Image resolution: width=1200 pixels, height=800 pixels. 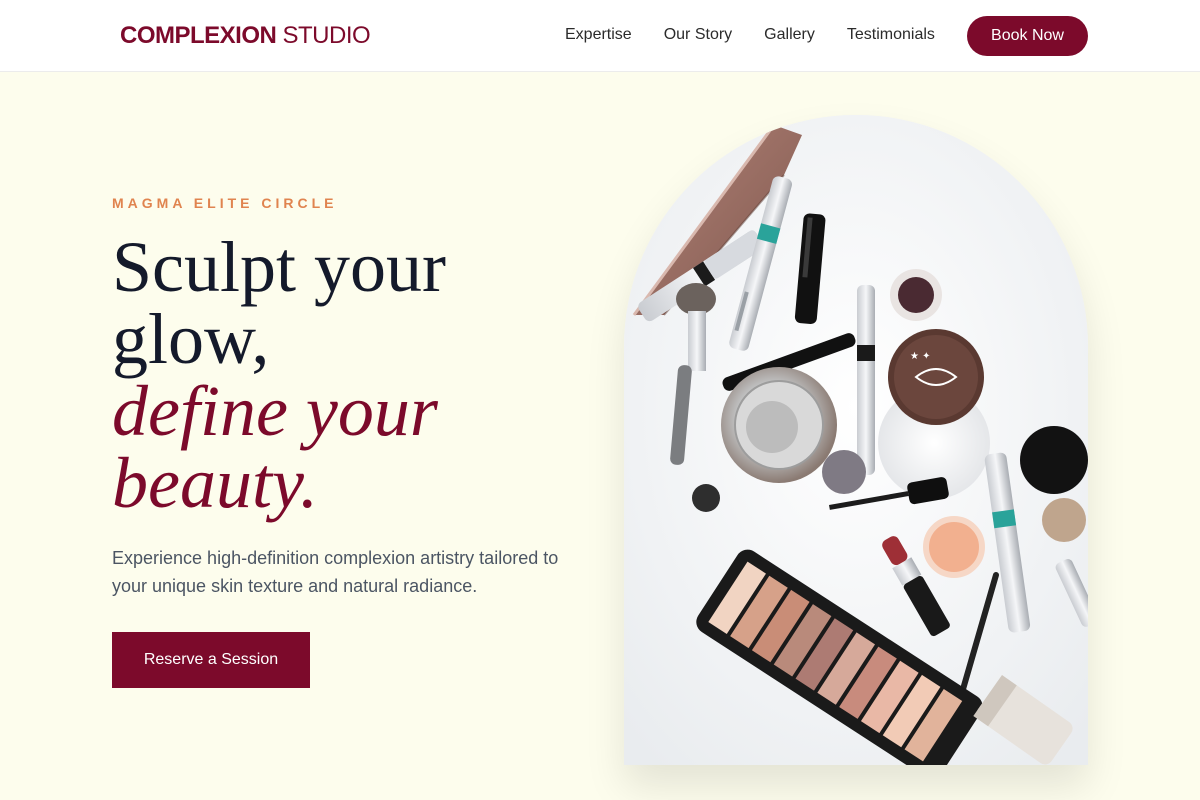 What do you see at coordinates (191, 339) in the screenshot?
I see `headline-line-2: glow,` at bounding box center [191, 339].